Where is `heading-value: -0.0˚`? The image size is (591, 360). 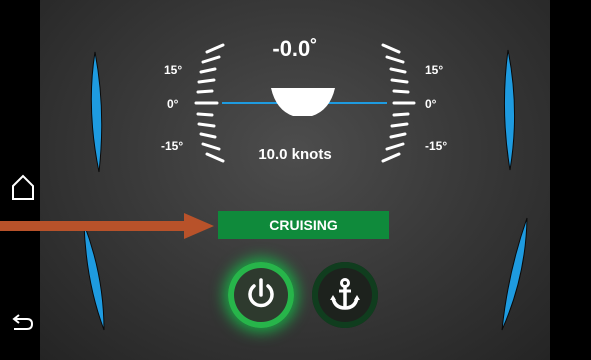
heading-value: -0.0˚ is located at coordinates (295, 48).